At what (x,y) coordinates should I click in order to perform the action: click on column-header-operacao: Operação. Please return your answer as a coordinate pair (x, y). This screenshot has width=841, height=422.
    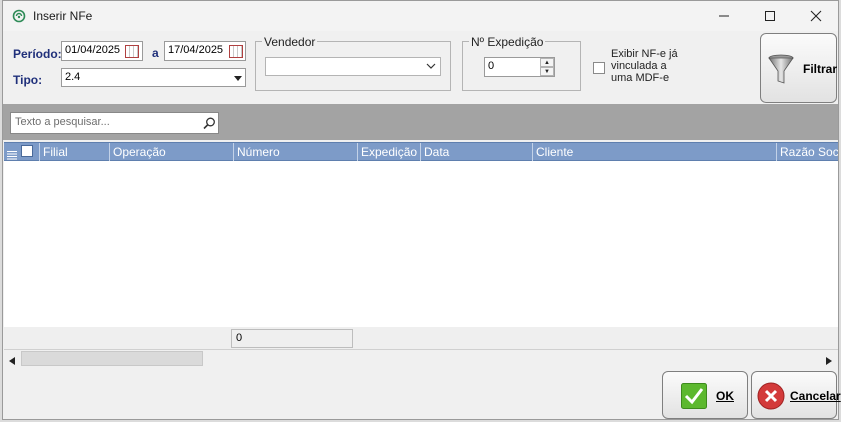
    Looking at the image, I should click on (171, 152).